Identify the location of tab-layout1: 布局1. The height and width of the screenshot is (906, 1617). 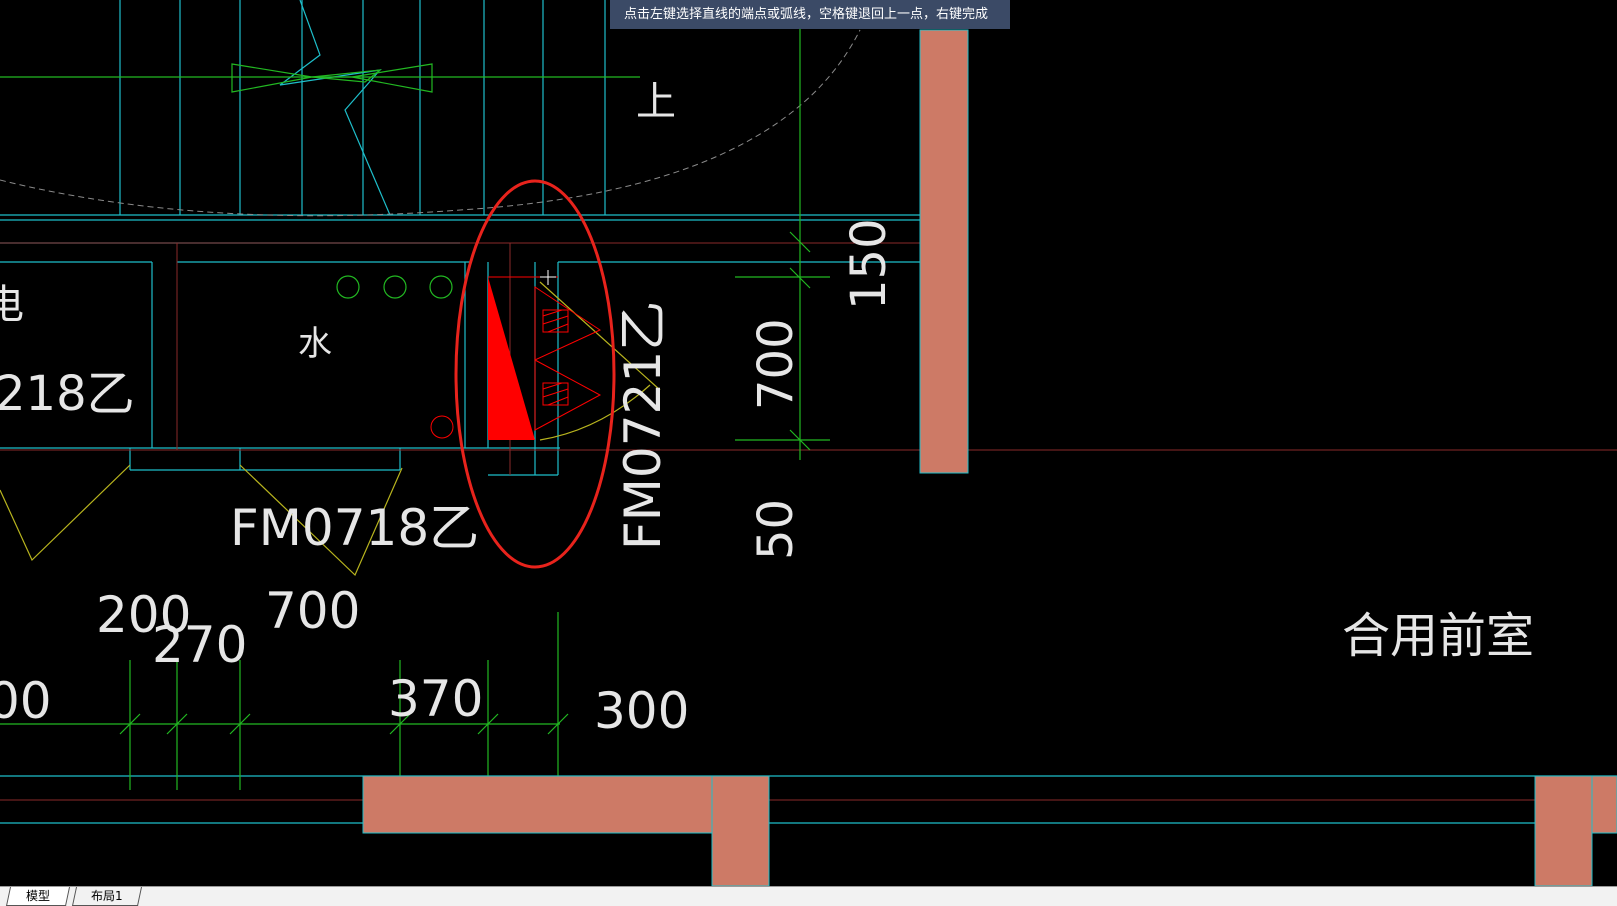
(107, 896).